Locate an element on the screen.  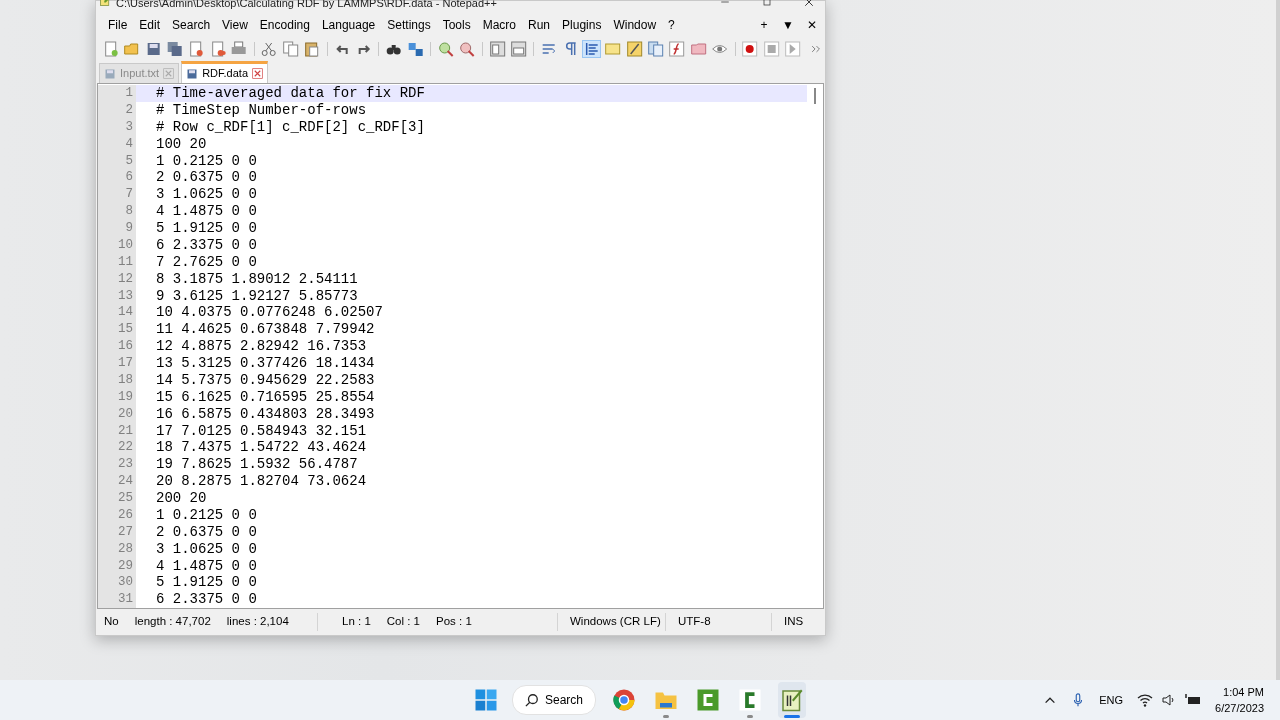
position-label: Pos : 1 is located at coordinates (454, 622).